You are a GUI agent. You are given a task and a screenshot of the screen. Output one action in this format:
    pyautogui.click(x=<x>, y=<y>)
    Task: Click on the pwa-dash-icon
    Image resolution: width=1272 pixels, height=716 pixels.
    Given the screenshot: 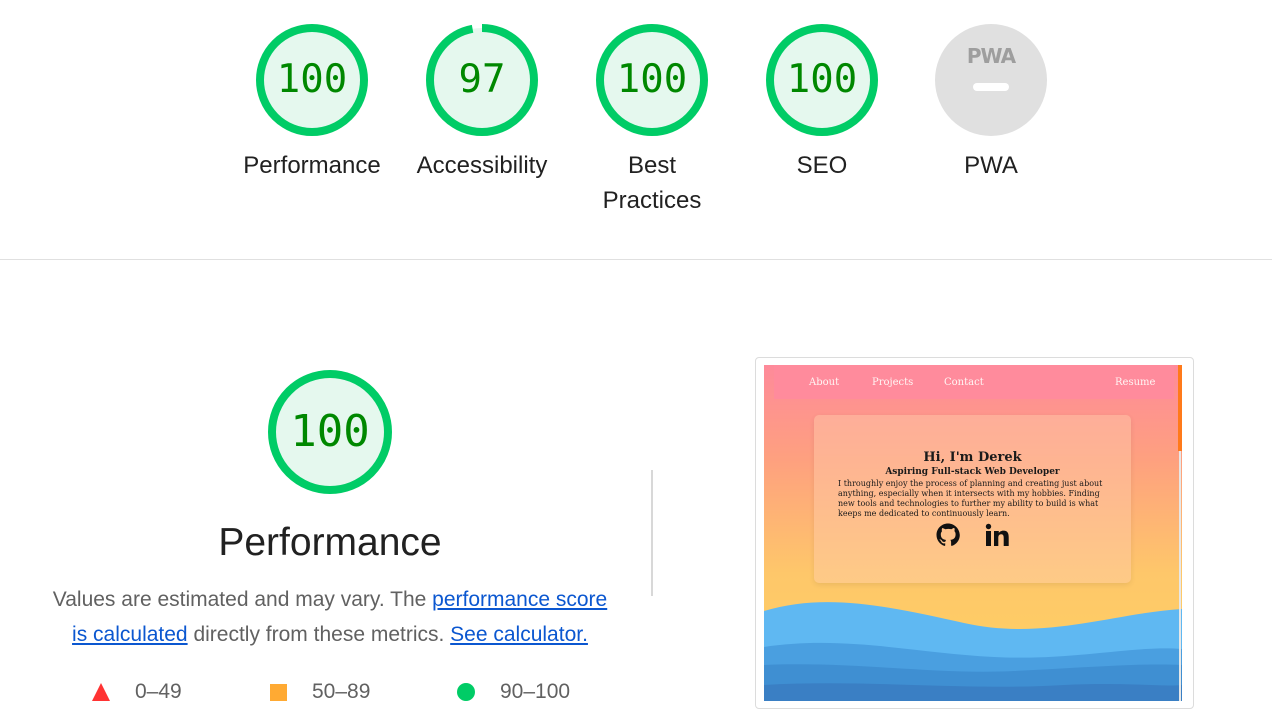 What is the action you would take?
    pyautogui.click(x=991, y=87)
    